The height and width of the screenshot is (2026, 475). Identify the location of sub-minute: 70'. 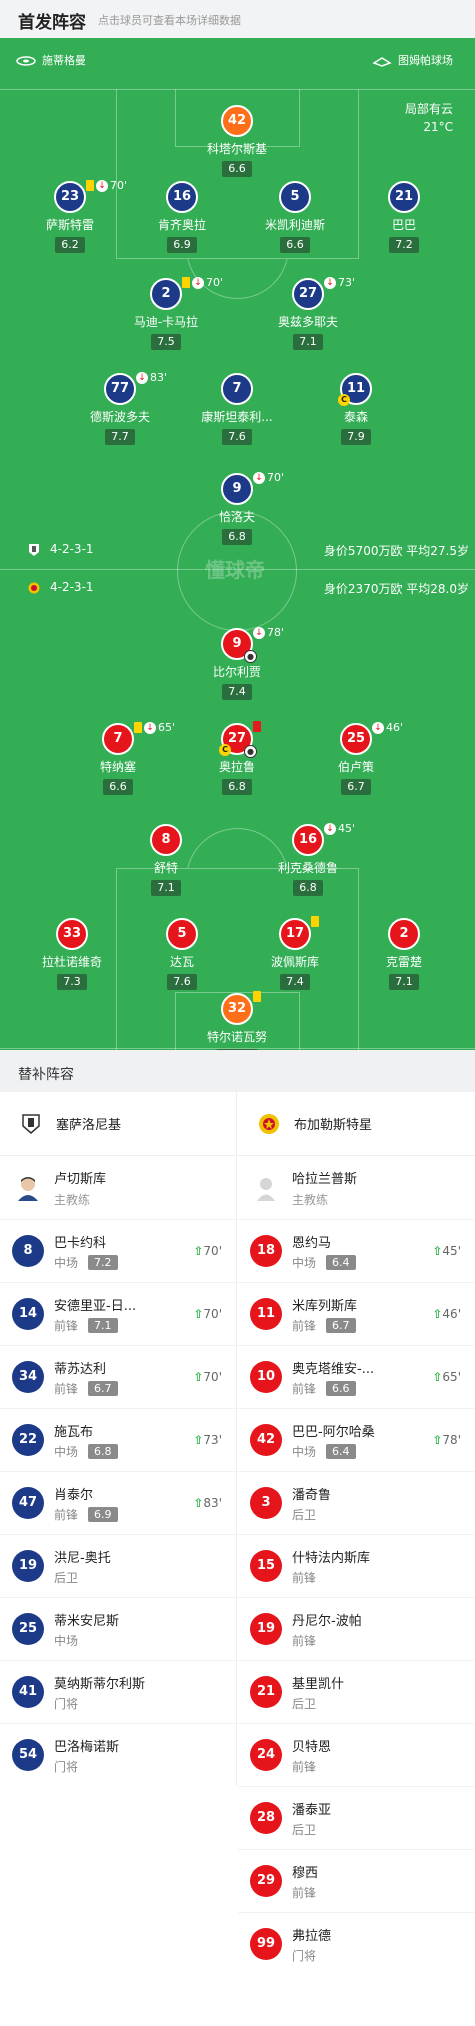
(215, 282).